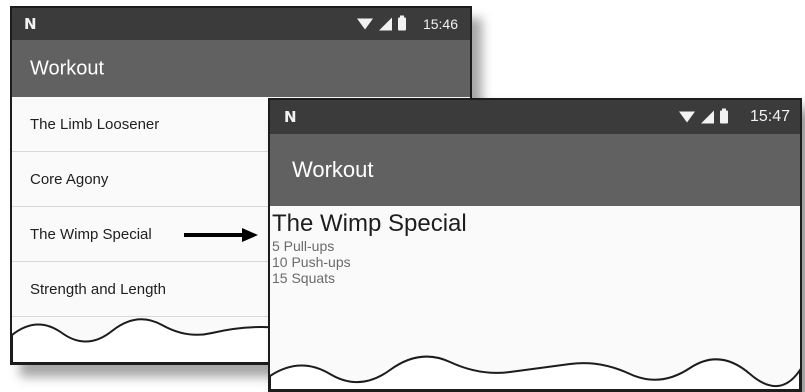  I want to click on exercise-item: 10 Push-ups, so click(311, 262).